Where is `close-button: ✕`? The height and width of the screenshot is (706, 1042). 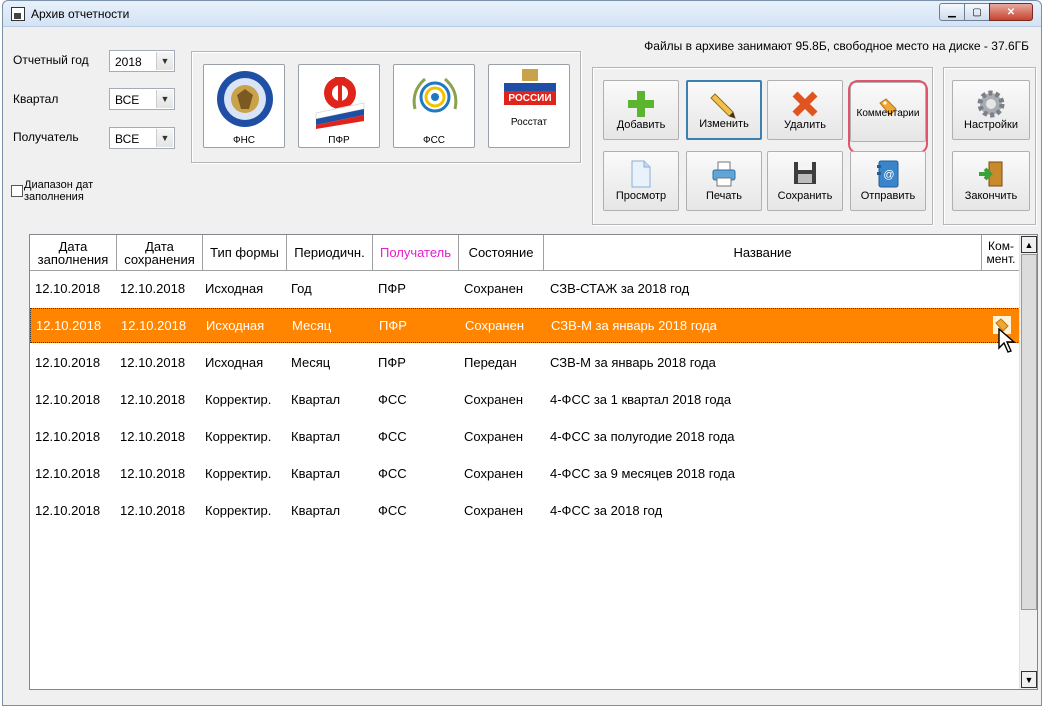
close-button: ✕ is located at coordinates (1011, 12).